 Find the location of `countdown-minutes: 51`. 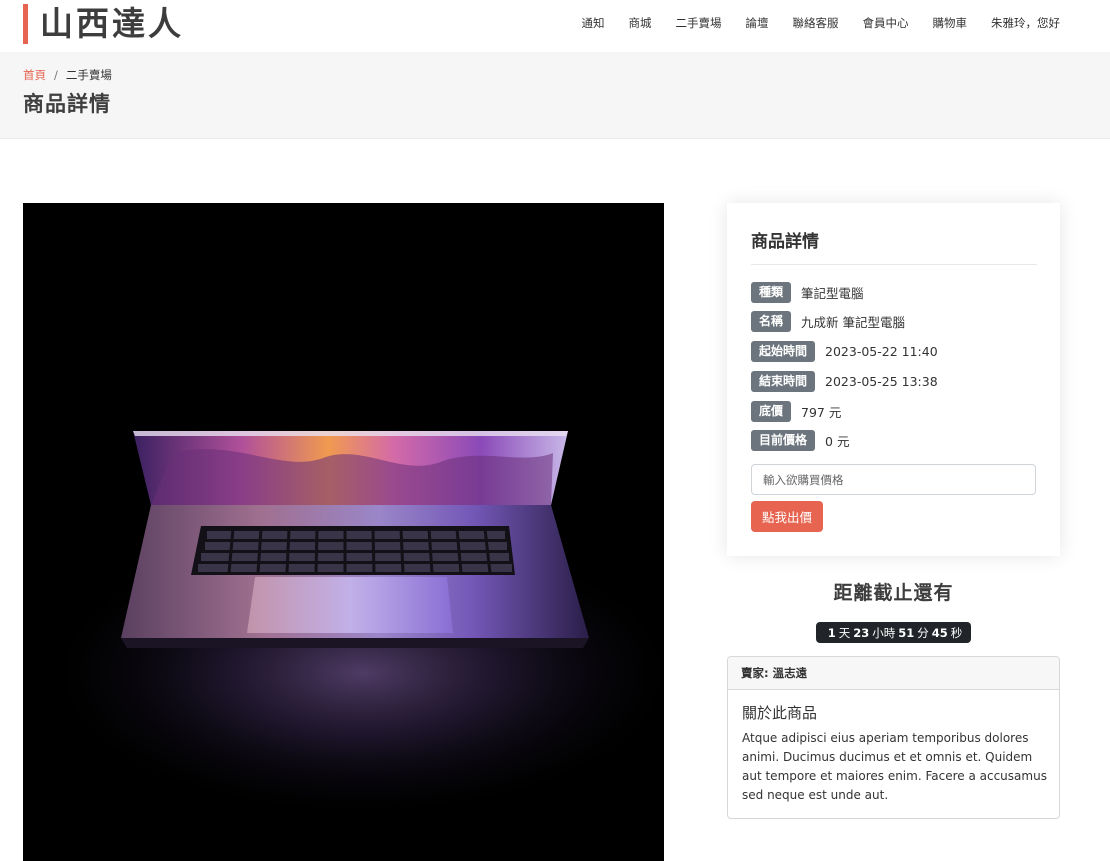

countdown-minutes: 51 is located at coordinates (906, 632).